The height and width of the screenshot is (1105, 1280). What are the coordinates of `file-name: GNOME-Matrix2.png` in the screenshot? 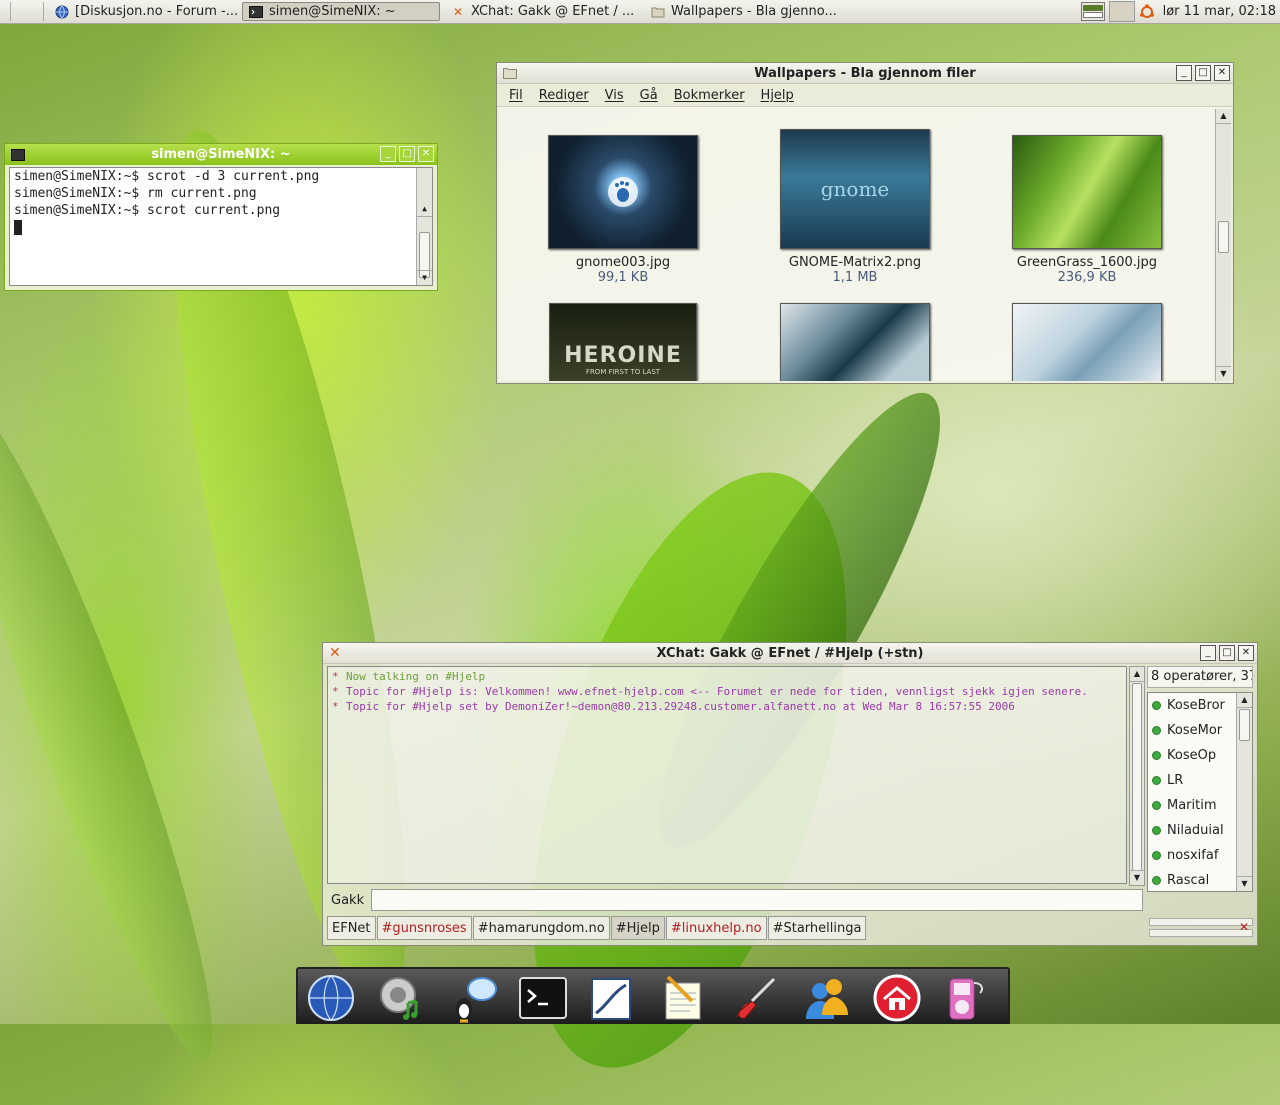 It's located at (855, 262).